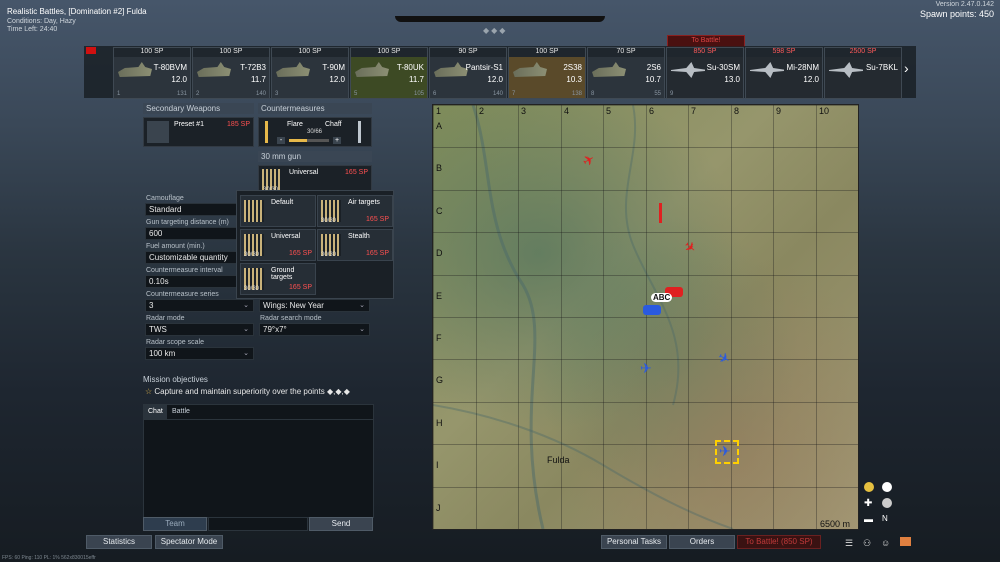 This screenshot has width=1000, height=562. I want to click on grid-column-label: 3, so click(524, 111).